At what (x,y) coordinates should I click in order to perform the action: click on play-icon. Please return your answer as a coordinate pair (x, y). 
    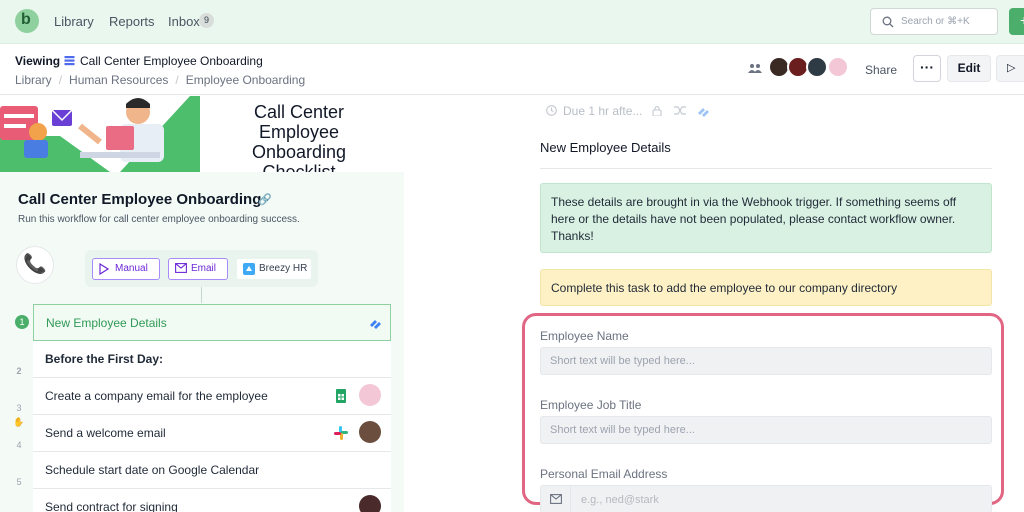
    Looking at the image, I should click on (104, 269).